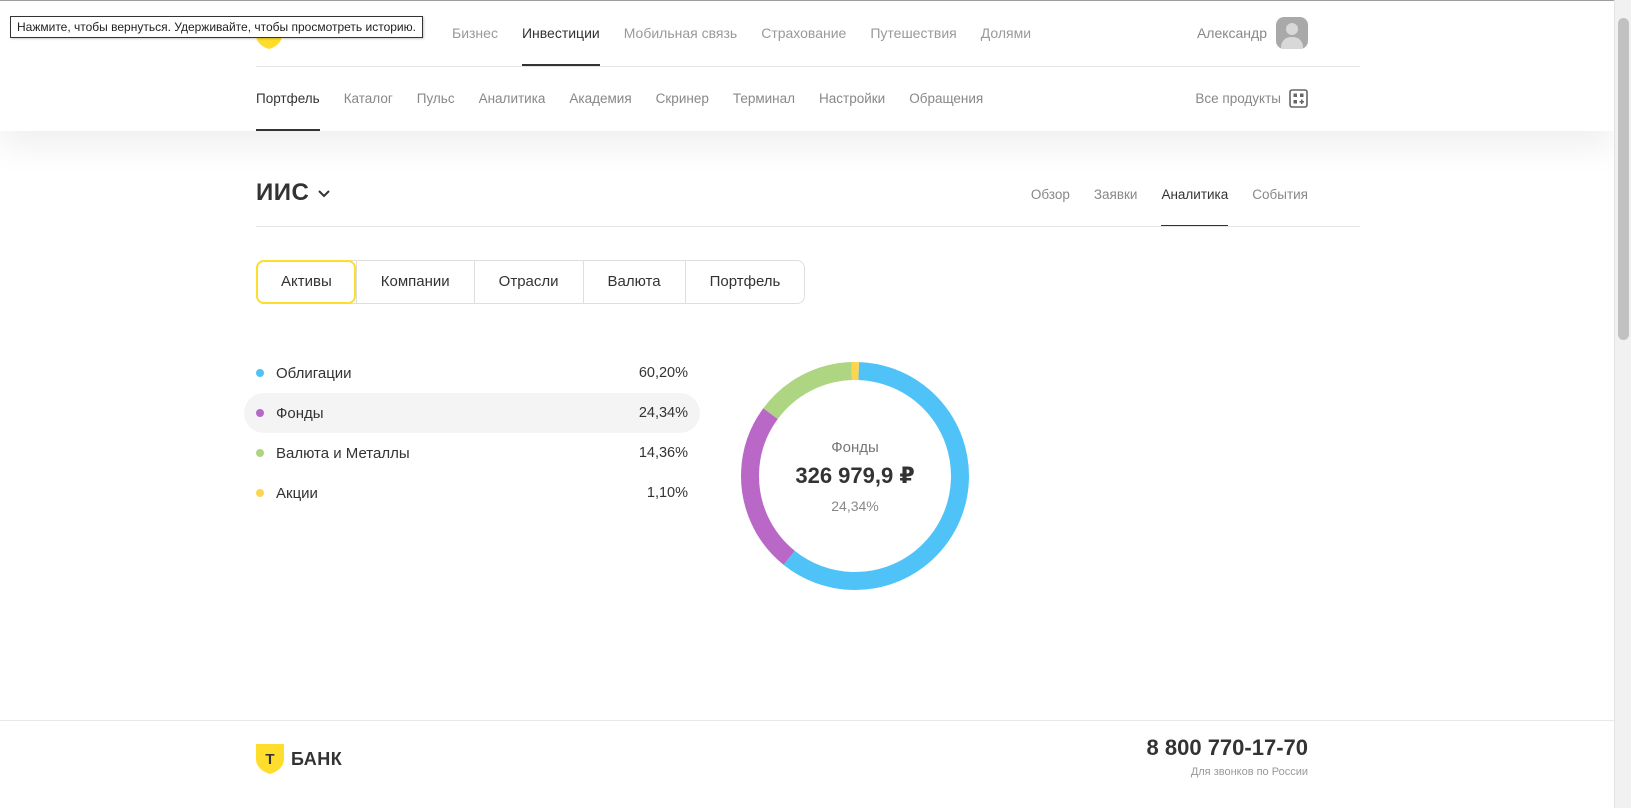  What do you see at coordinates (436, 99) in the screenshot?
I see `sub-nav-item: Пульс` at bounding box center [436, 99].